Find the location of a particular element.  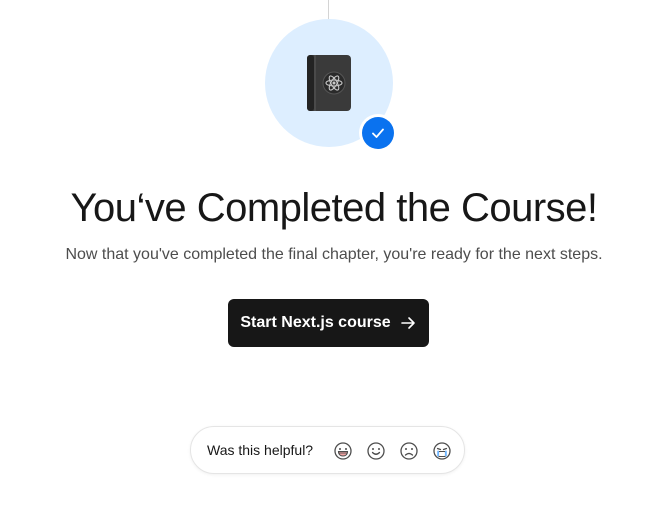

check-icon is located at coordinates (378, 133).